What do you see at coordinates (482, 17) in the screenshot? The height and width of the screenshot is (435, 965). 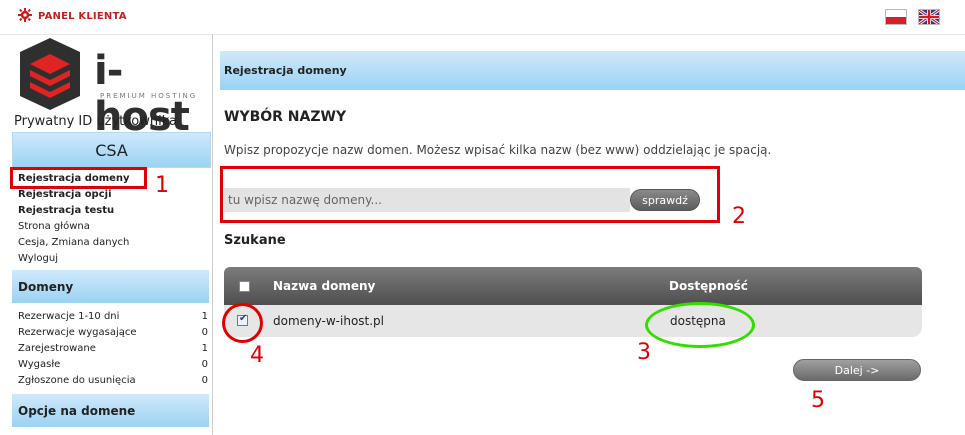 I see `top-bar: PANEL KLIENTA` at bounding box center [482, 17].